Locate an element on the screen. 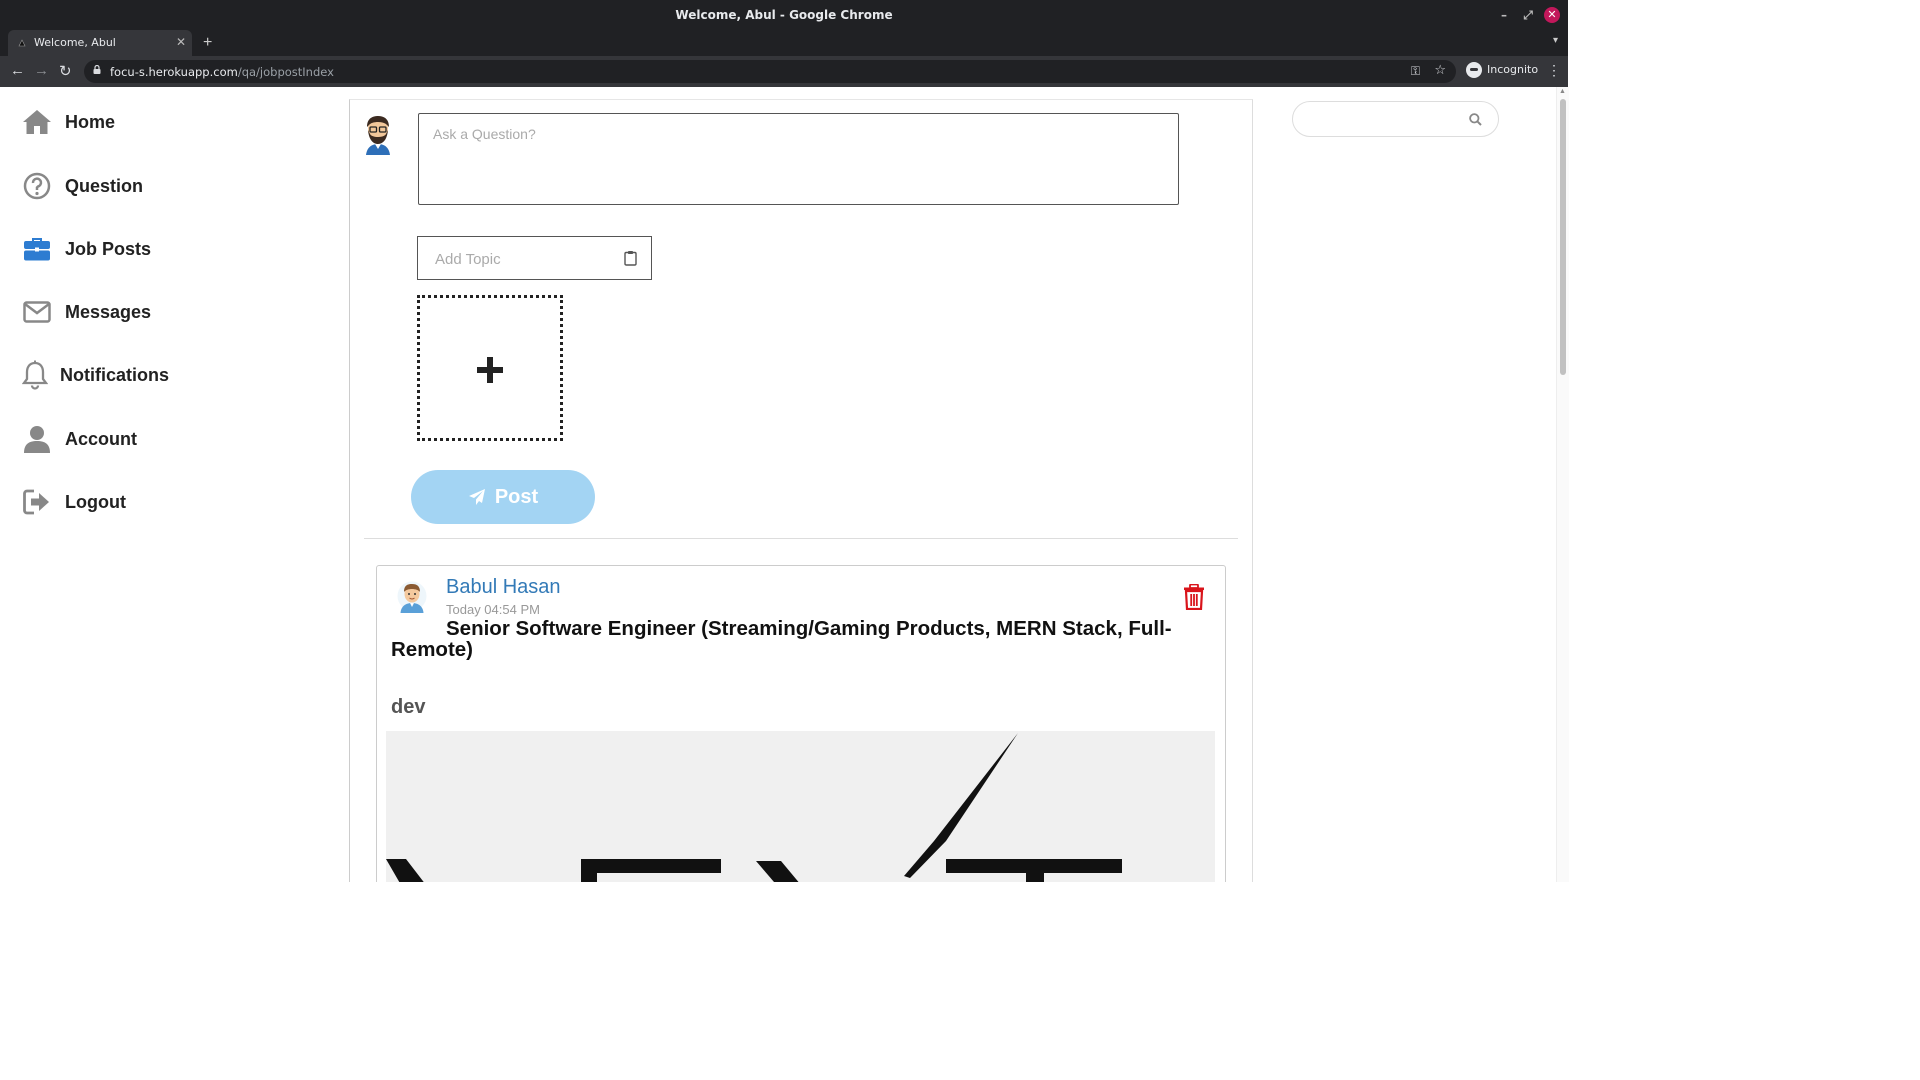 The image size is (1920, 1080). incognito-indicator: Incognito is located at coordinates (1502, 70).